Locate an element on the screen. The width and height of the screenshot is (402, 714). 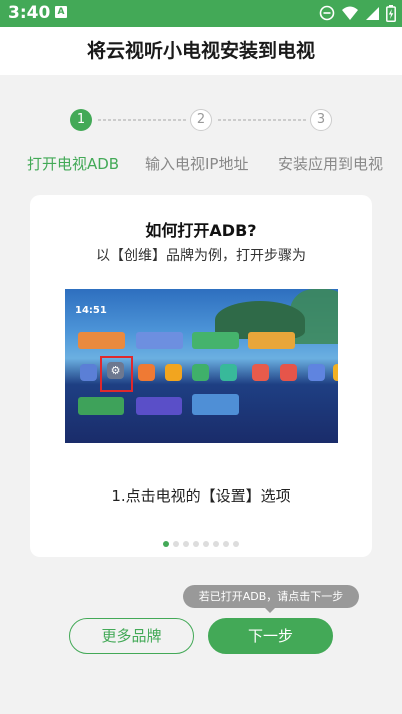
tv-clock: 14:51 is located at coordinates (91, 310).